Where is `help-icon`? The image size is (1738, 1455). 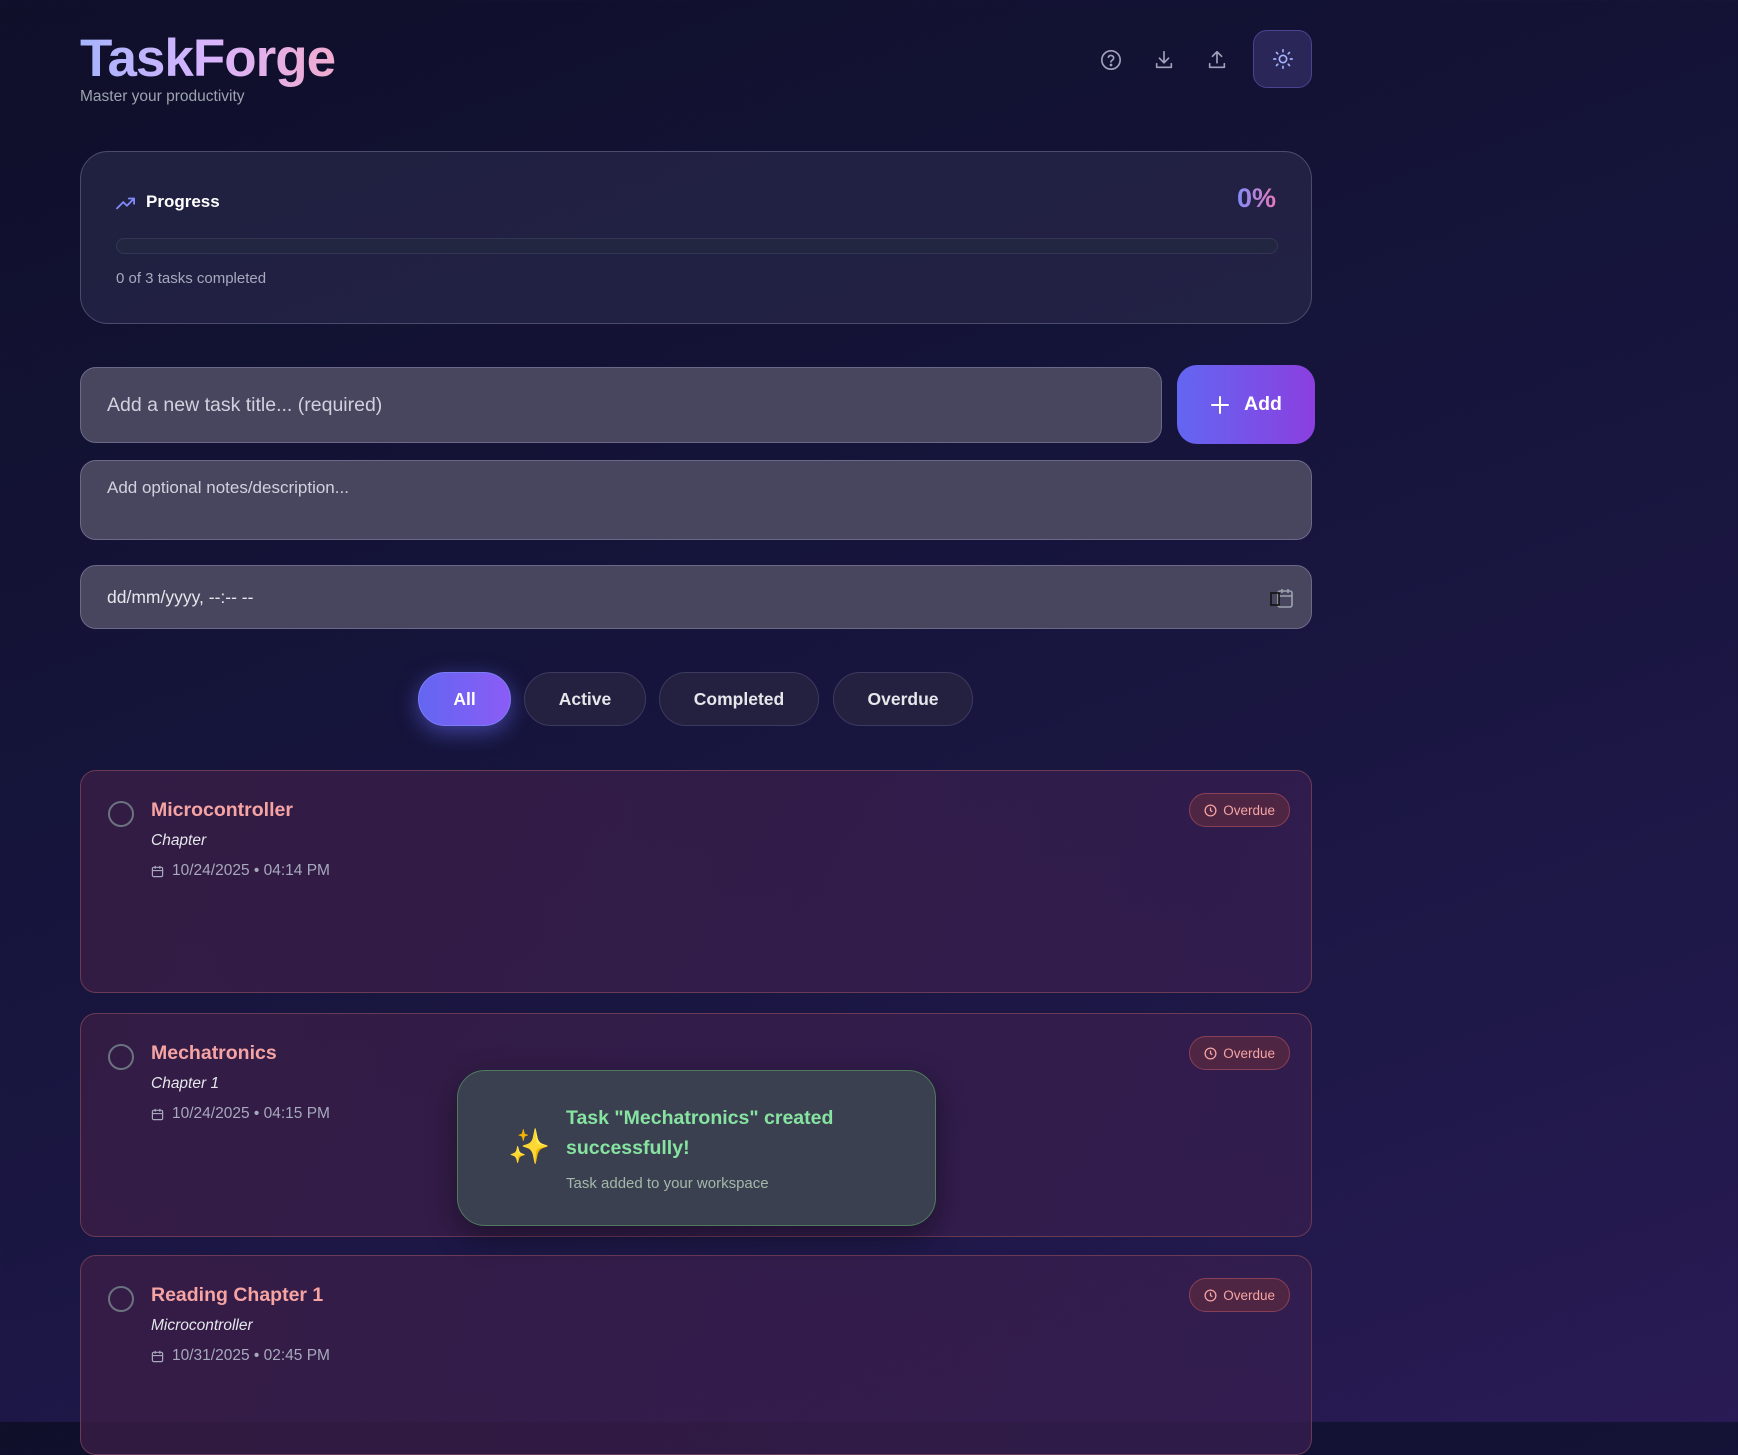
help-icon is located at coordinates (1111, 60).